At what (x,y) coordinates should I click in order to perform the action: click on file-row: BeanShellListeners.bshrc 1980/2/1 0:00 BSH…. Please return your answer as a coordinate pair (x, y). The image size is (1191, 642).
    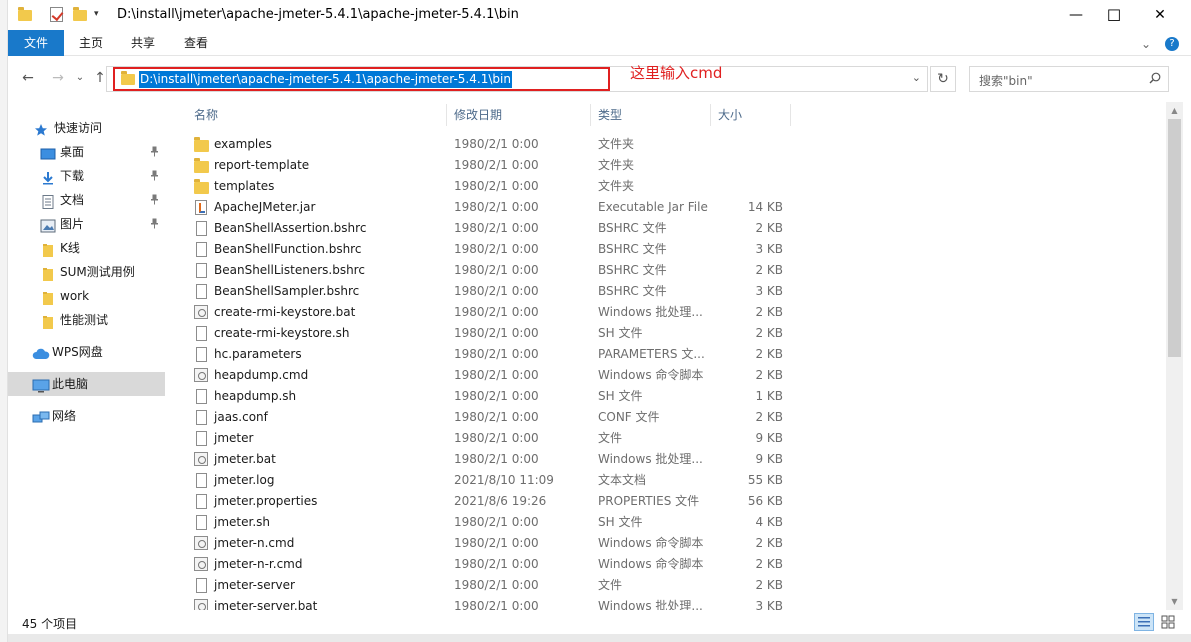
    Looking at the image, I should click on (671, 270).